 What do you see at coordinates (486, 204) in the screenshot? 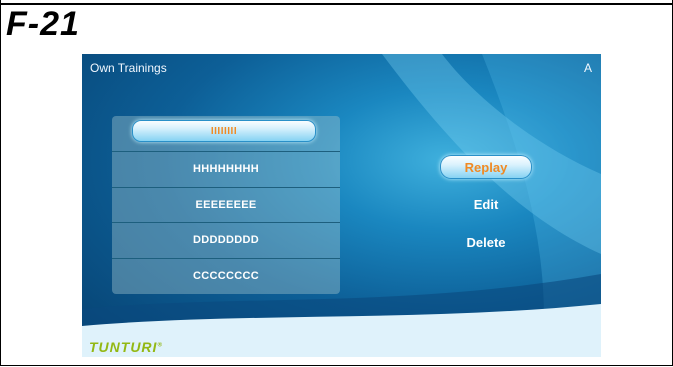
I see `edit-button: Edit` at bounding box center [486, 204].